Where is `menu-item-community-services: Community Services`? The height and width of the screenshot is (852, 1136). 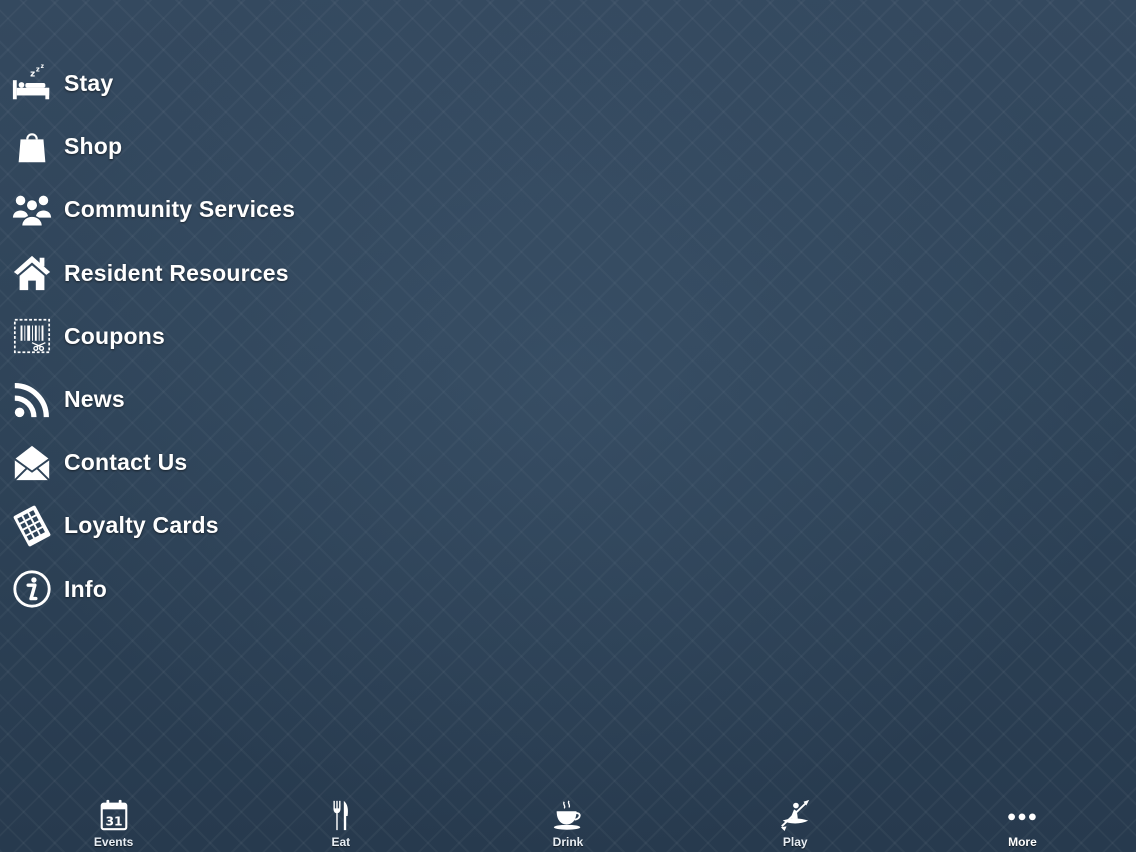 menu-item-community-services: Community Services is located at coordinates (210, 209).